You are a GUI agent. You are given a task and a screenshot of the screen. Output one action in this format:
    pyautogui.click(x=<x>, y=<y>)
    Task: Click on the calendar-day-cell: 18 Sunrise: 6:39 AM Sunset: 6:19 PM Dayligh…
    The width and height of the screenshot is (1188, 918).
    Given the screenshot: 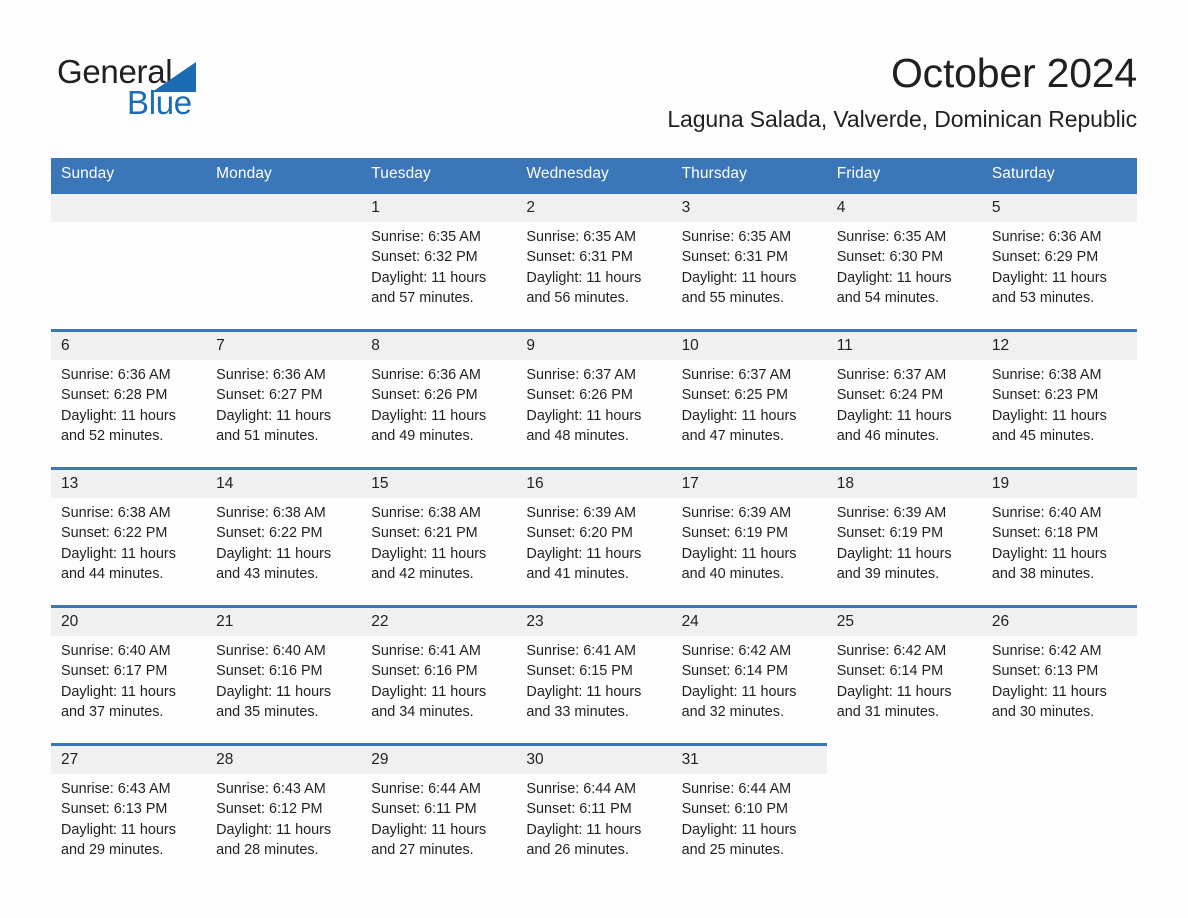 What is the action you would take?
    pyautogui.click(x=904, y=537)
    